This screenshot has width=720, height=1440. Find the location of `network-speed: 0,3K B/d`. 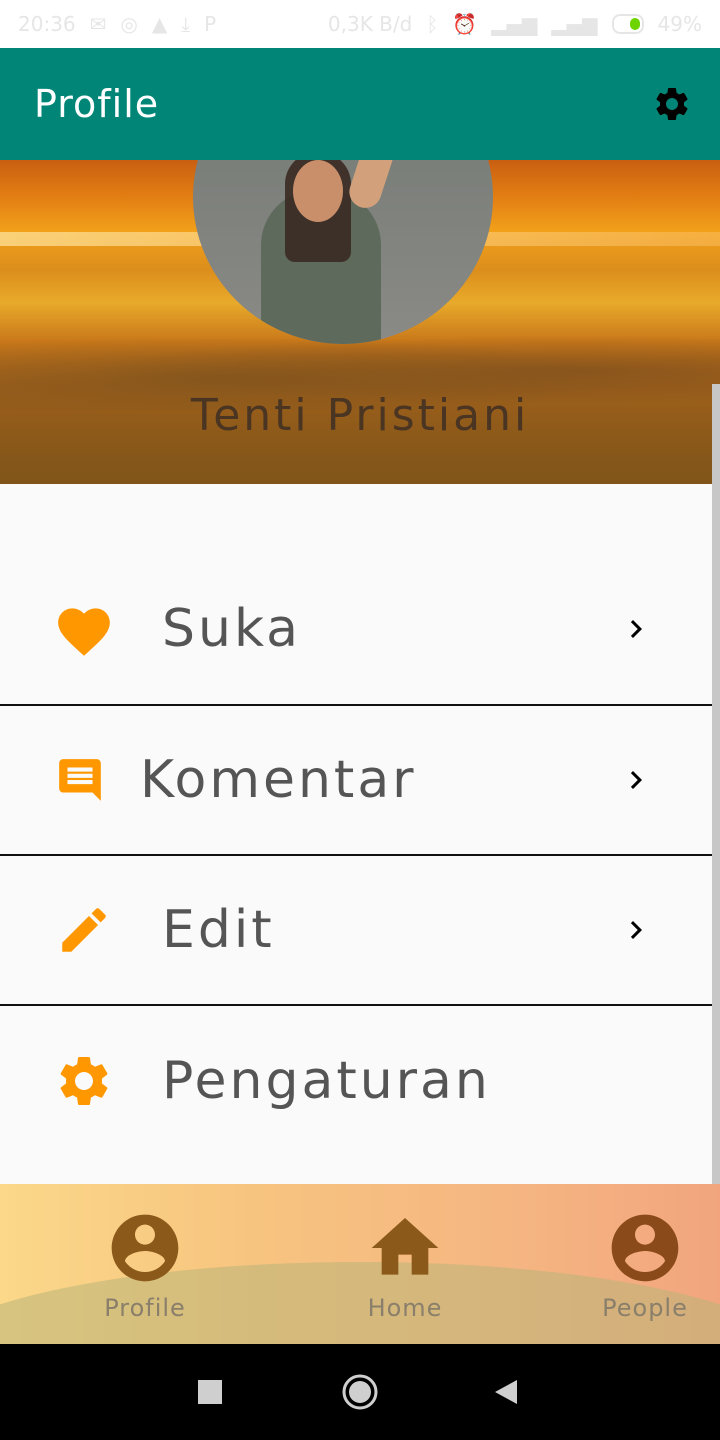

network-speed: 0,3K B/d is located at coordinates (370, 24).